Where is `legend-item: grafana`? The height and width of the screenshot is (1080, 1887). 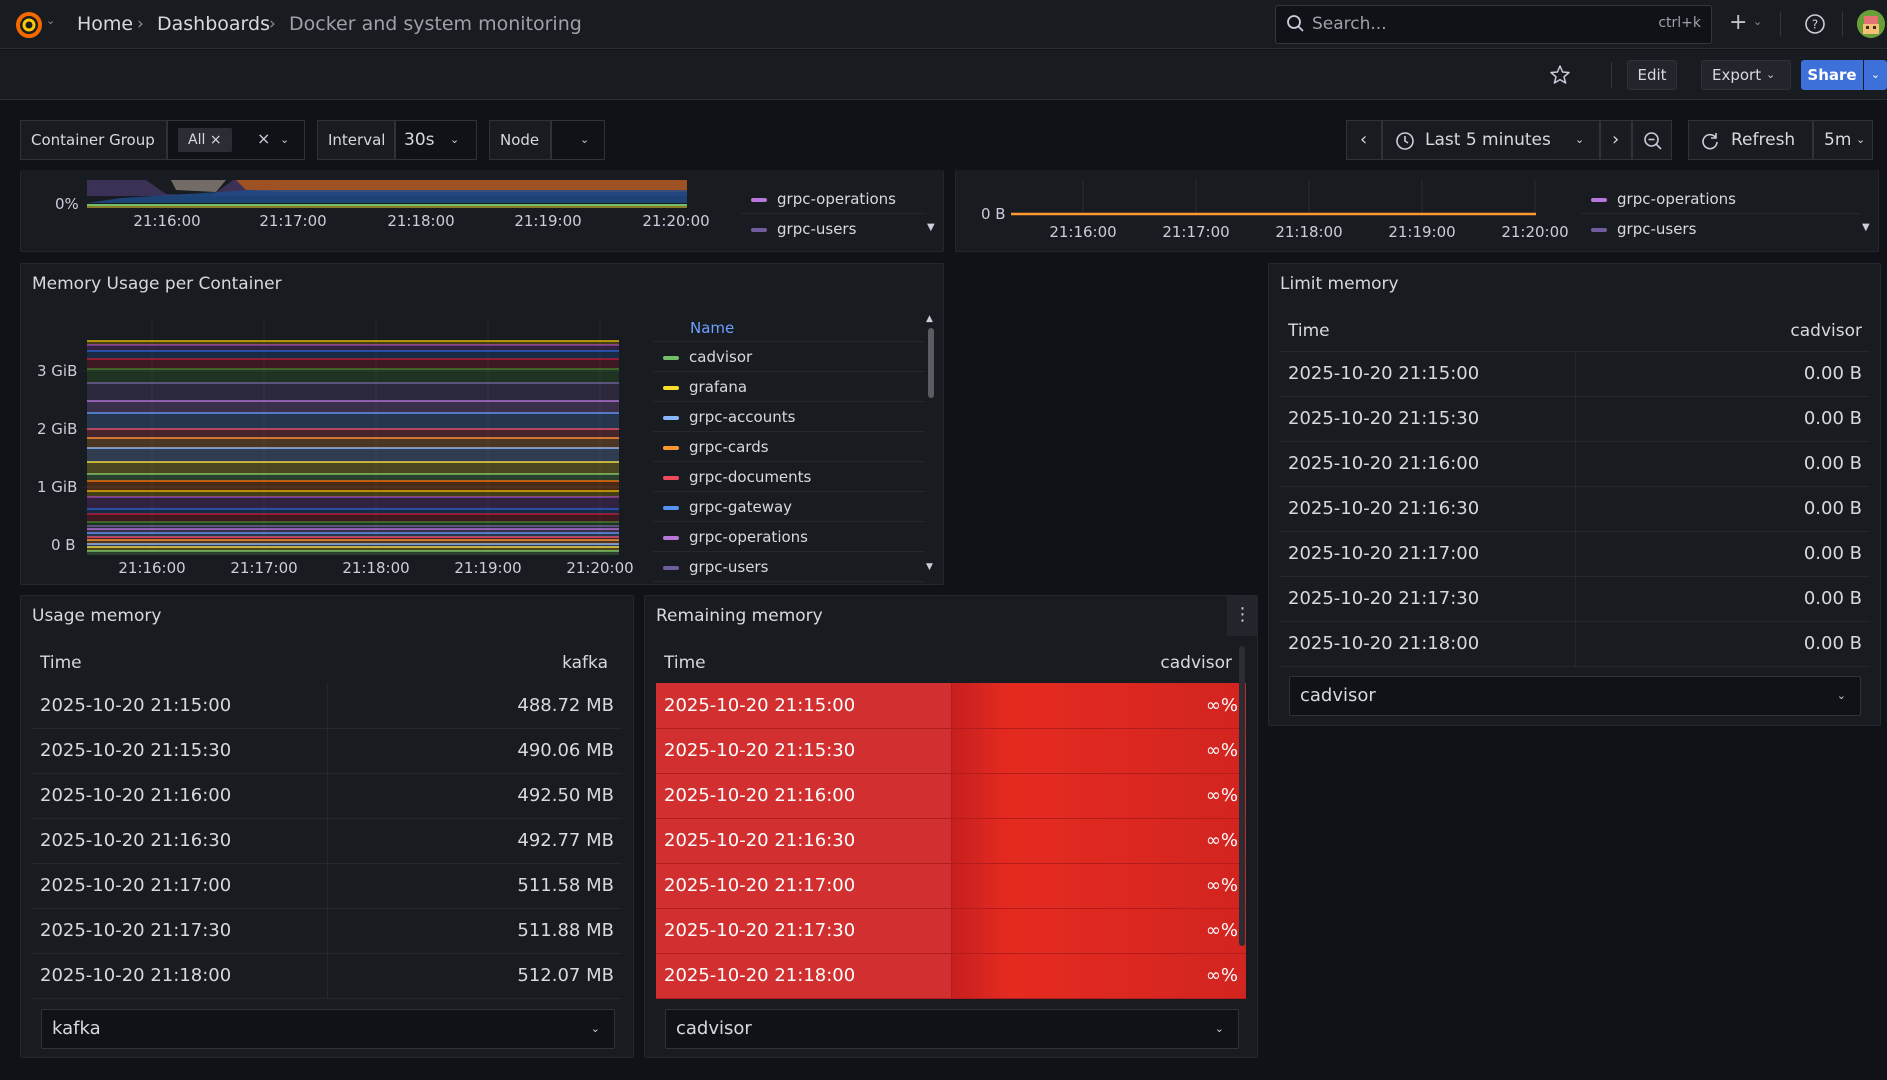
legend-item: grafana is located at coordinates (789, 387).